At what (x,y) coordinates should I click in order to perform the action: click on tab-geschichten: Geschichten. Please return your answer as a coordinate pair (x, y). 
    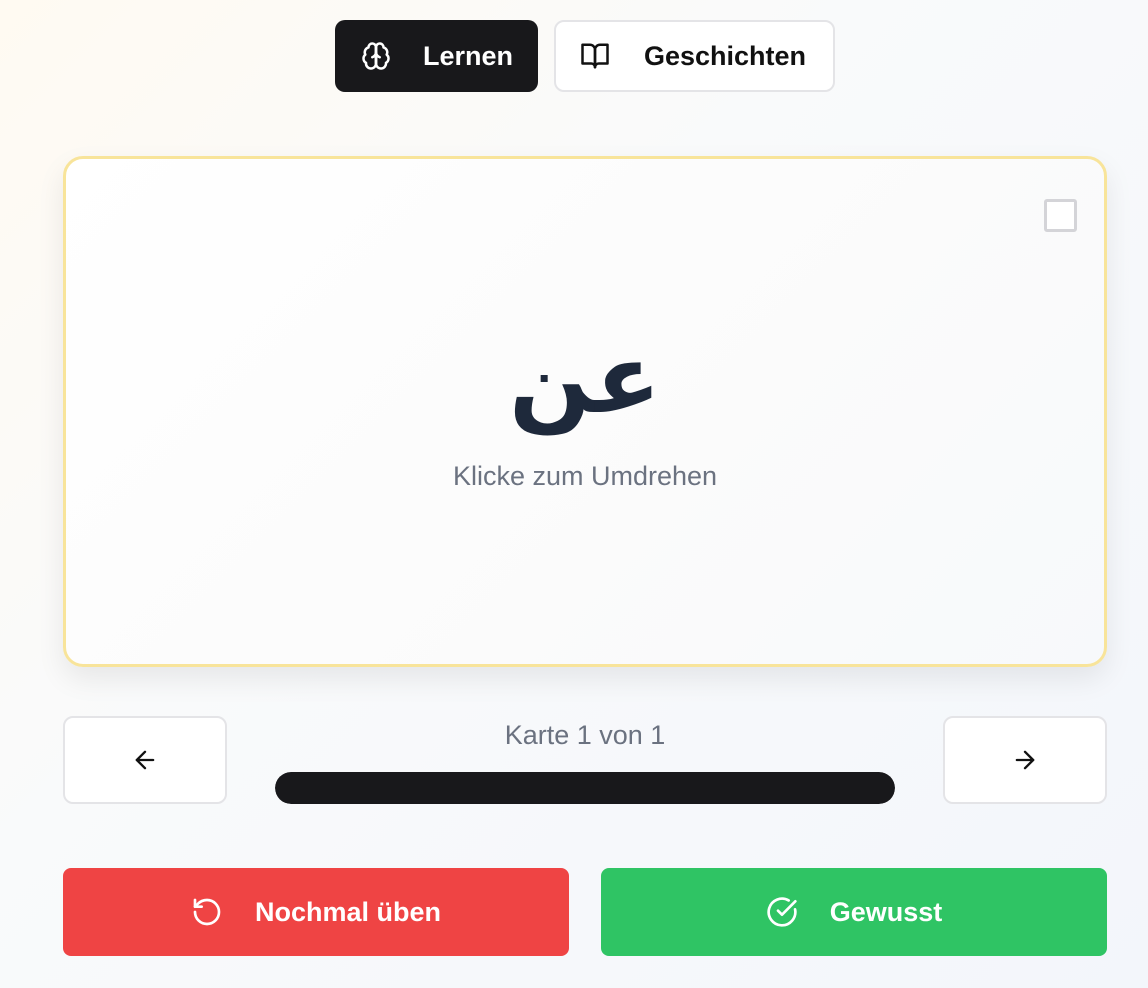
    Looking at the image, I should click on (694, 56).